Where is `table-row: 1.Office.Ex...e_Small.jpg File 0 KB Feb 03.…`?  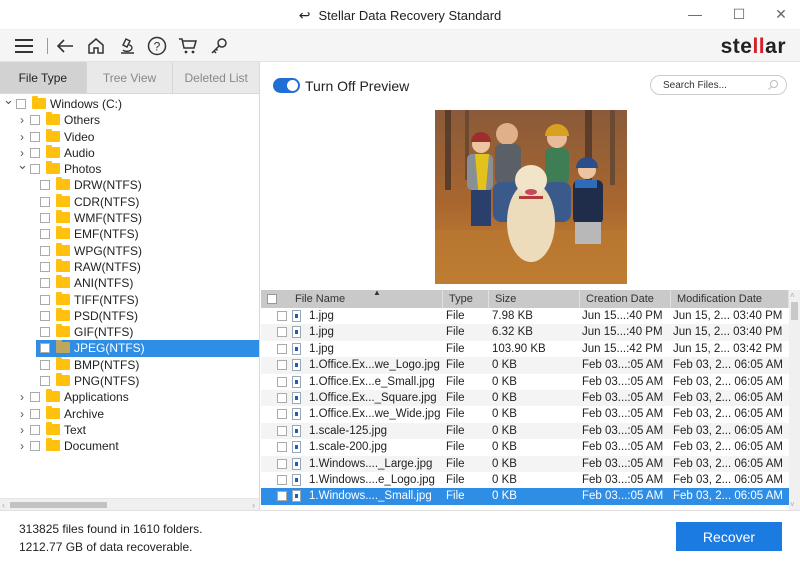 table-row: 1.Office.Ex...e_Small.jpg File 0 KB Feb 03.… is located at coordinates (525, 382).